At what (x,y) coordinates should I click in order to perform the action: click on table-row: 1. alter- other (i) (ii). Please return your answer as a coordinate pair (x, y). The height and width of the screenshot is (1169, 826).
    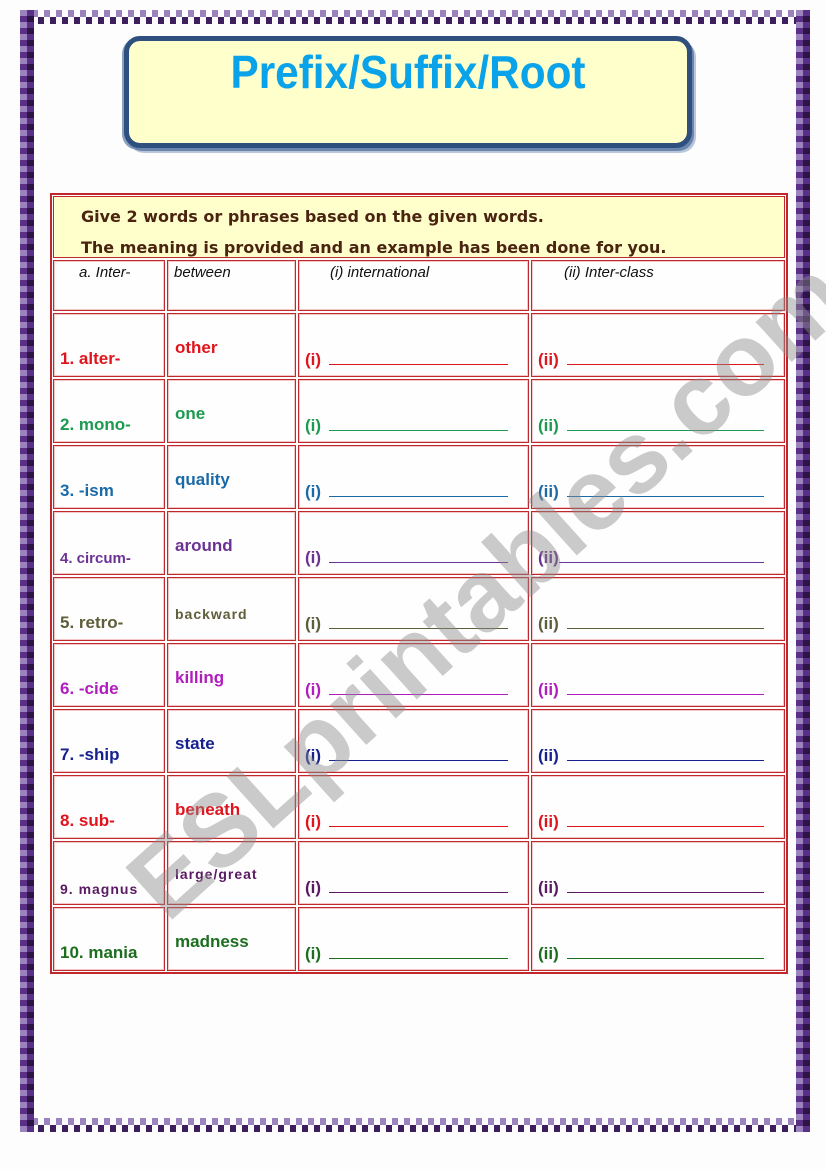
    Looking at the image, I should click on (419, 345).